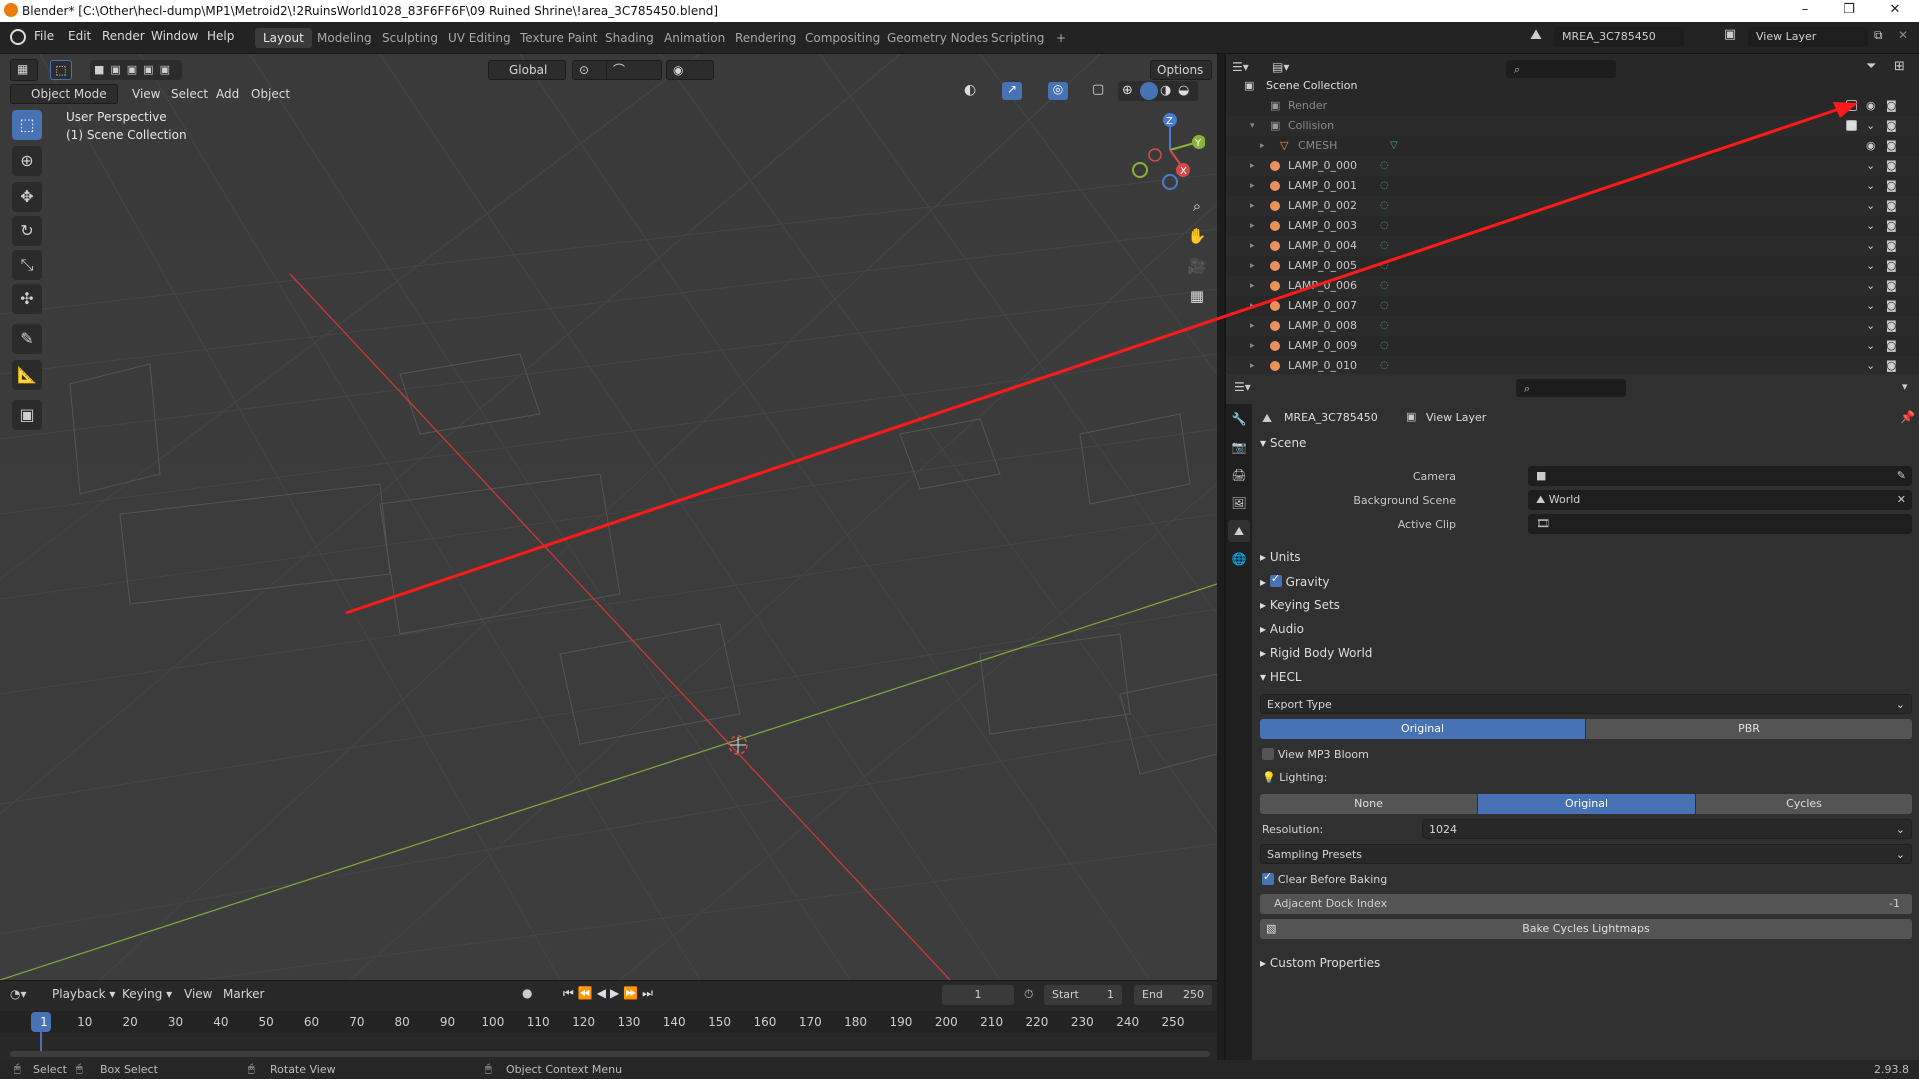 Image resolution: width=1919 pixels, height=1079 pixels. What do you see at coordinates (937, 38) in the screenshot?
I see `tab-geometry-nodes: Geometry Nodes` at bounding box center [937, 38].